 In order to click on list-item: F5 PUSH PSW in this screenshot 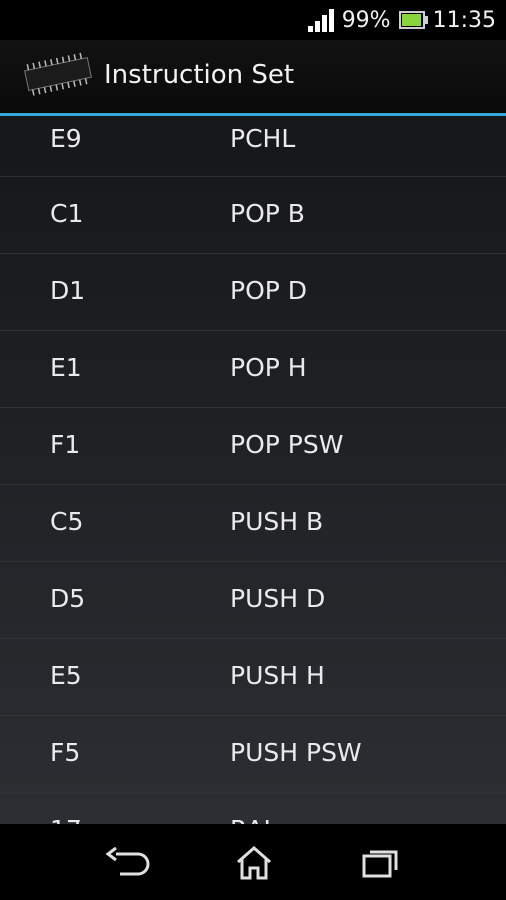, I will do `click(253, 754)`.